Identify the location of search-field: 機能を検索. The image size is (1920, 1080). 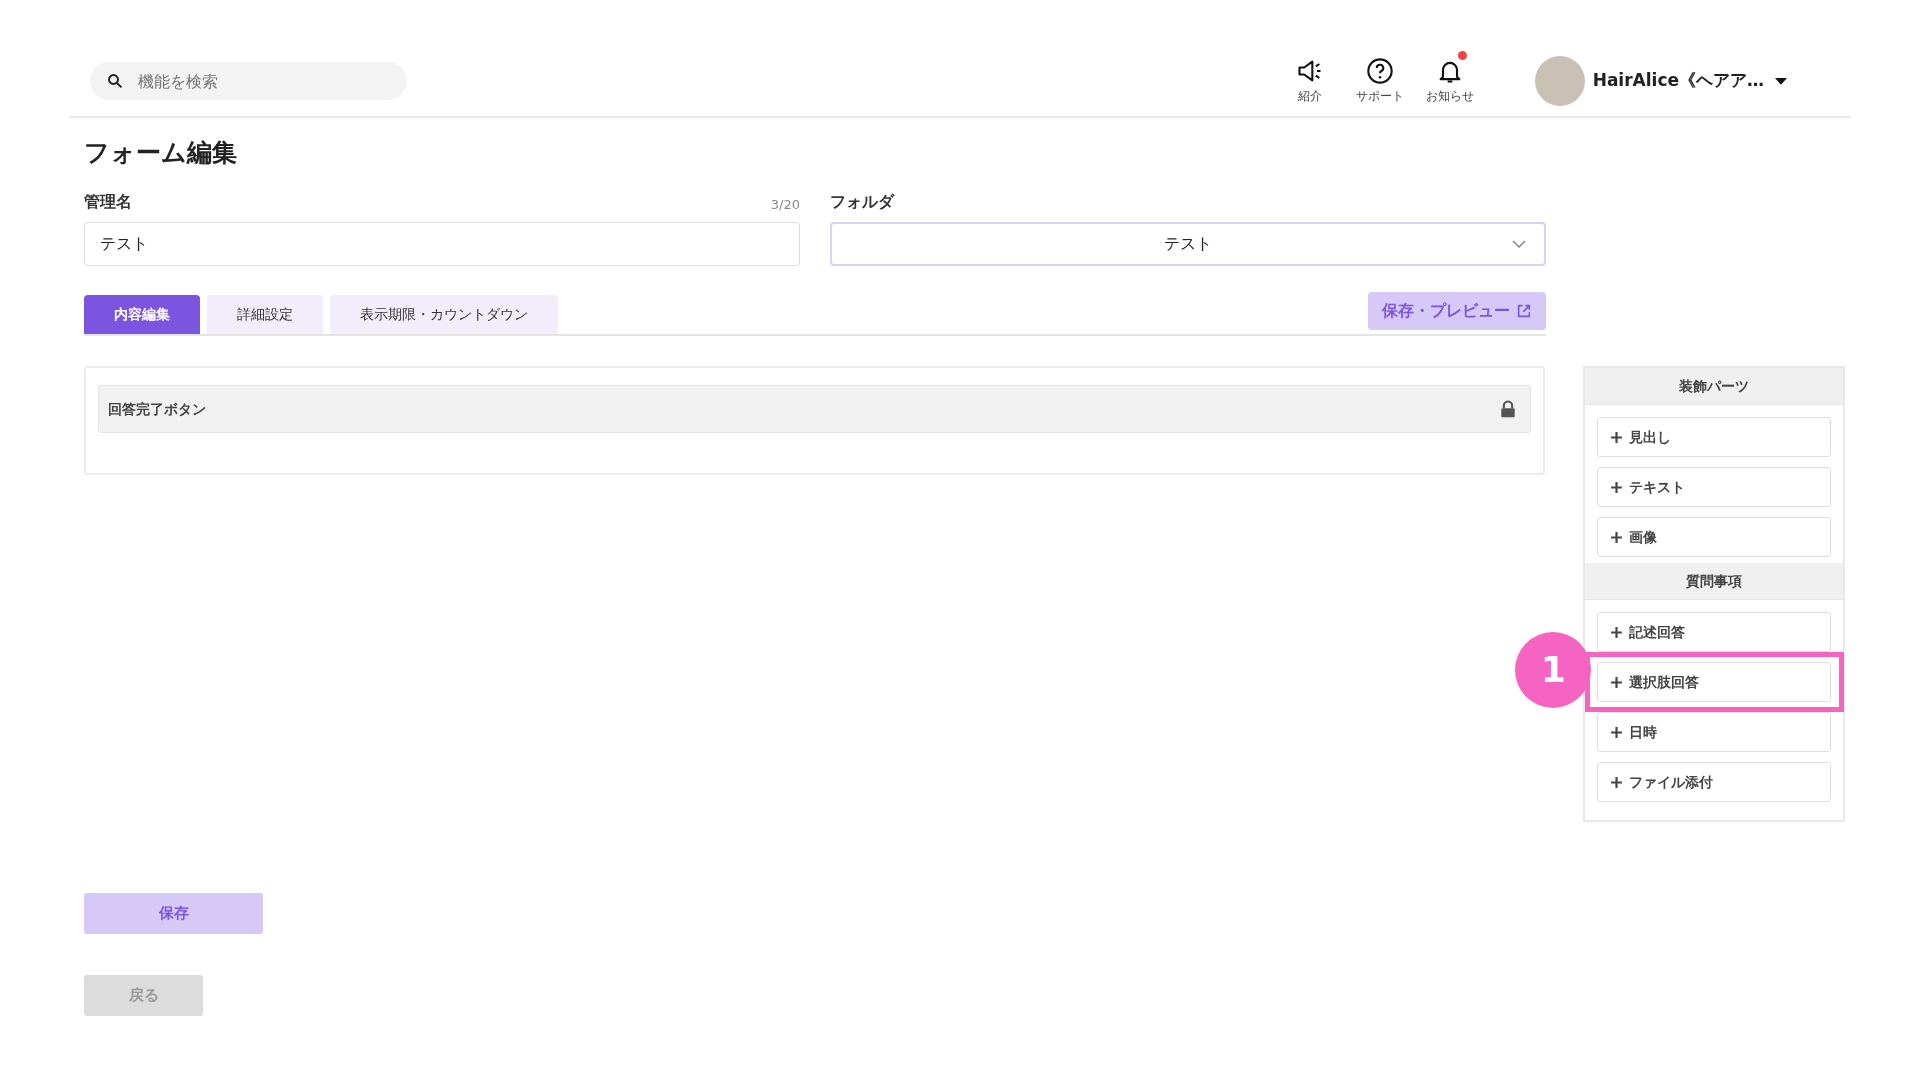
(248, 81).